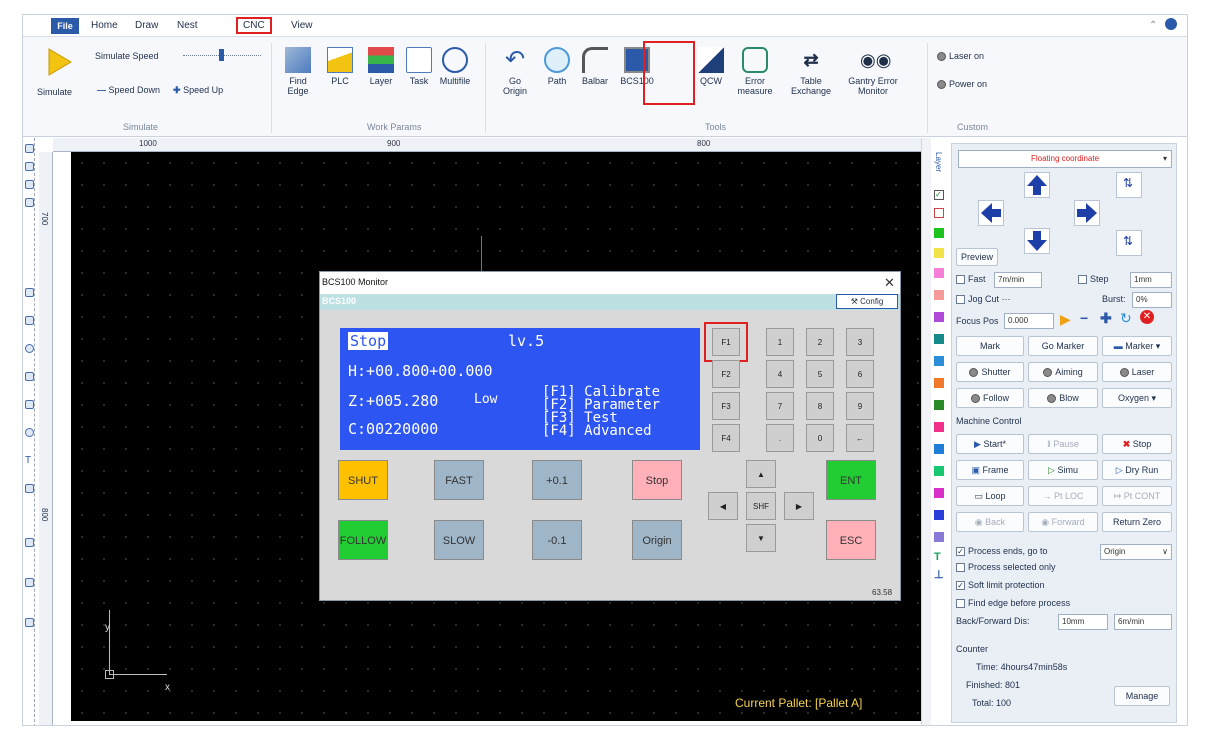 The image size is (1206, 737). I want to click on node-edit-icon, so click(29, 166).